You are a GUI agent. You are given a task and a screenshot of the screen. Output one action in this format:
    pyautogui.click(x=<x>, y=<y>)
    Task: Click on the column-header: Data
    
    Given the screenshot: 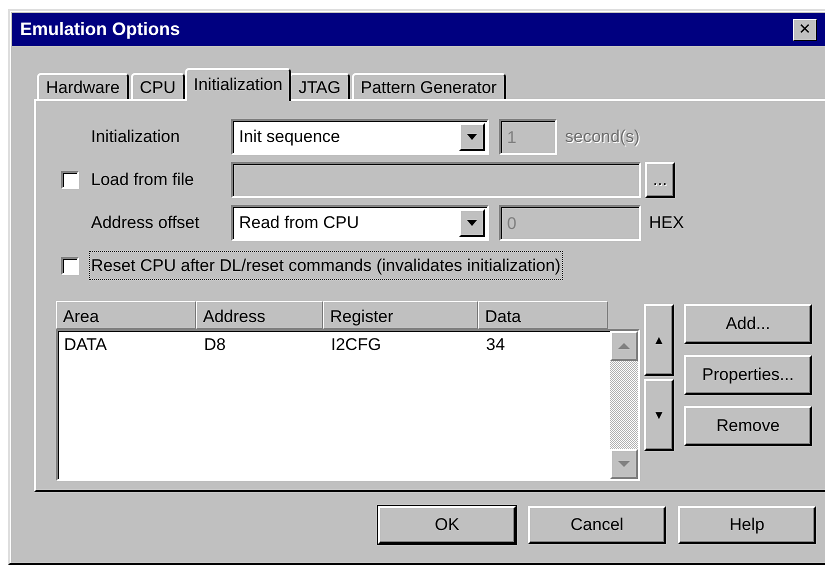 What is the action you would take?
    pyautogui.click(x=543, y=315)
    